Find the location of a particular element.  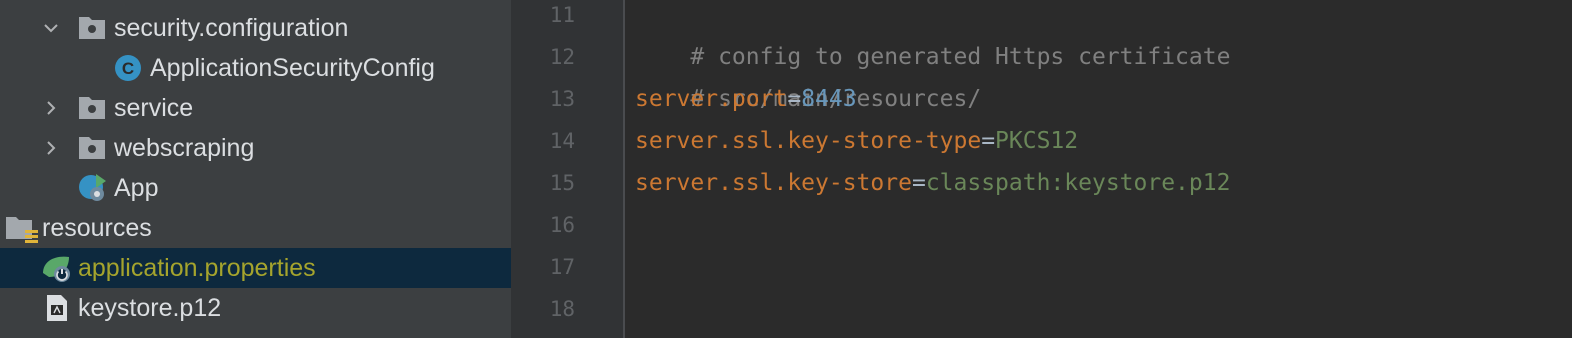

property-key: server.port is located at coordinates (711, 99).